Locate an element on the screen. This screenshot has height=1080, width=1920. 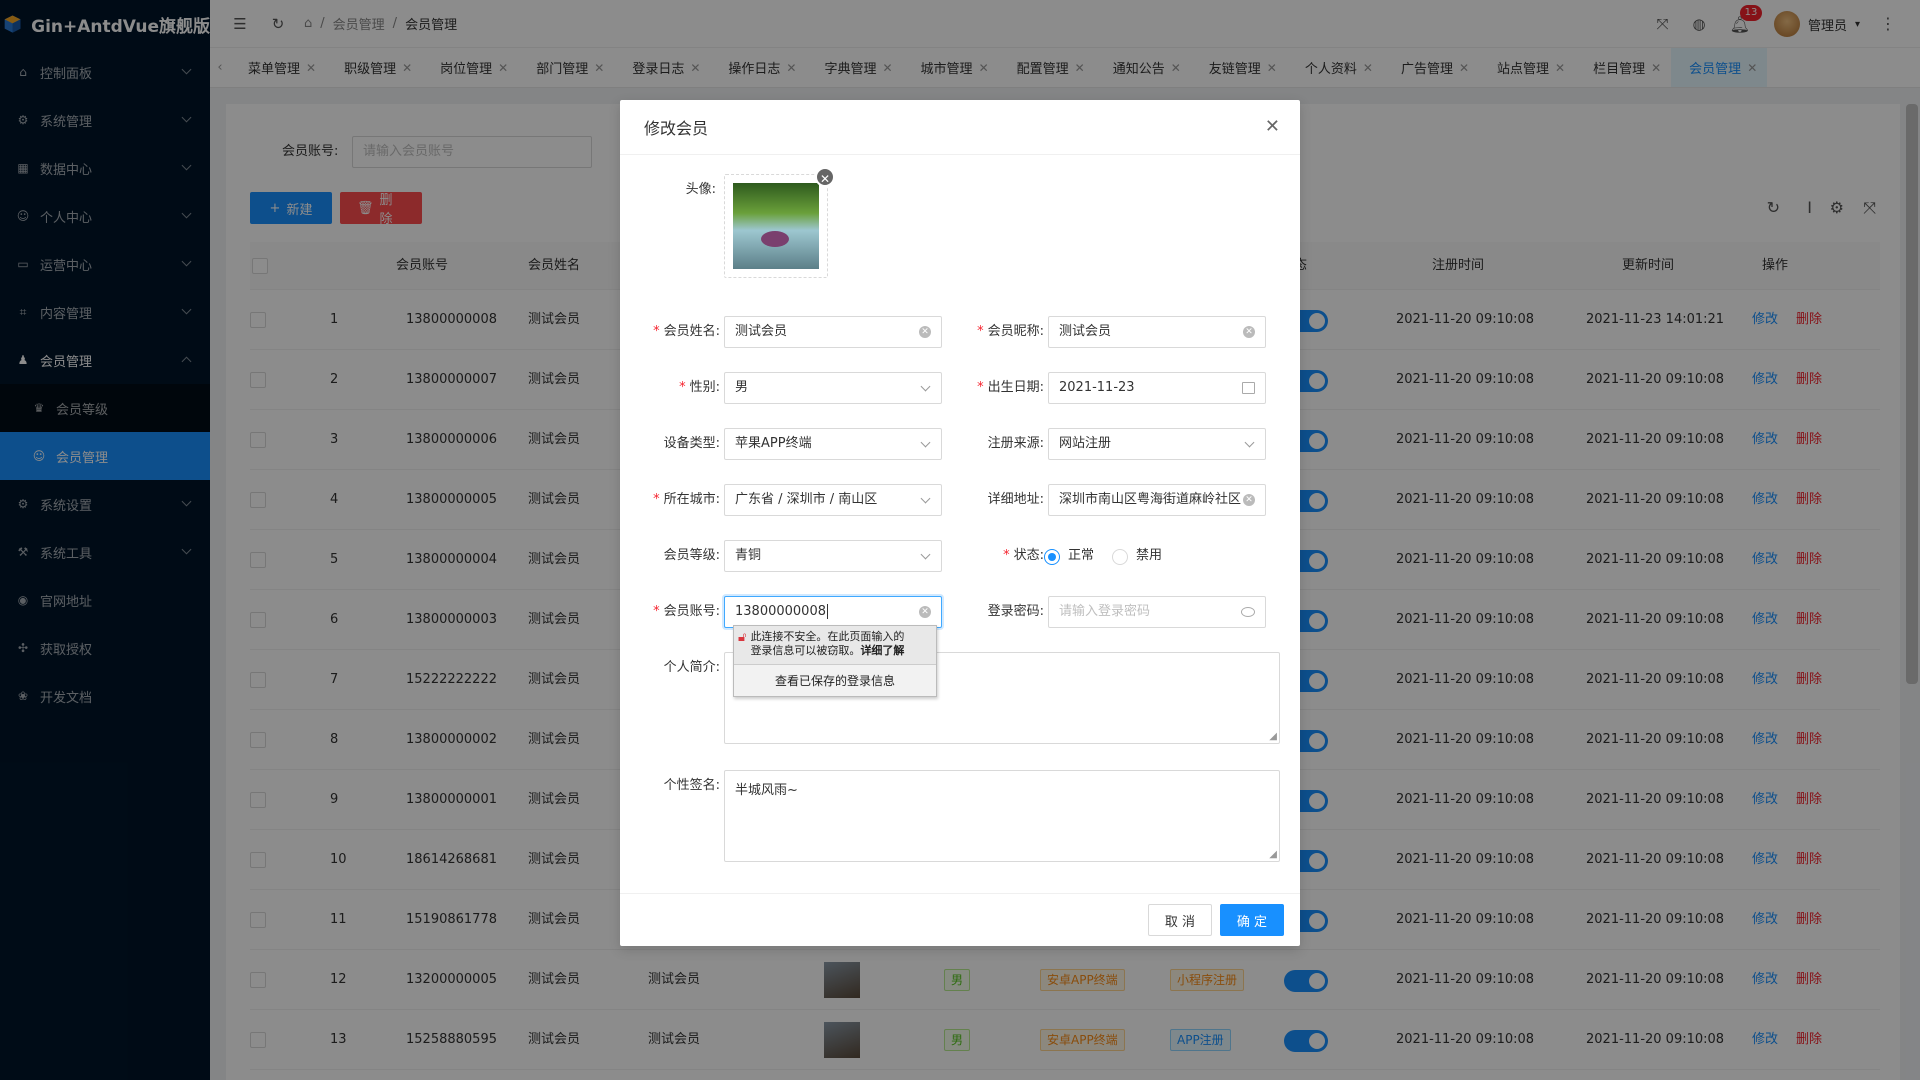
warning-text: 此连接不安全。在此页面输入的 登录信息可以被窃取。详细了解 is located at coordinates (827, 647).